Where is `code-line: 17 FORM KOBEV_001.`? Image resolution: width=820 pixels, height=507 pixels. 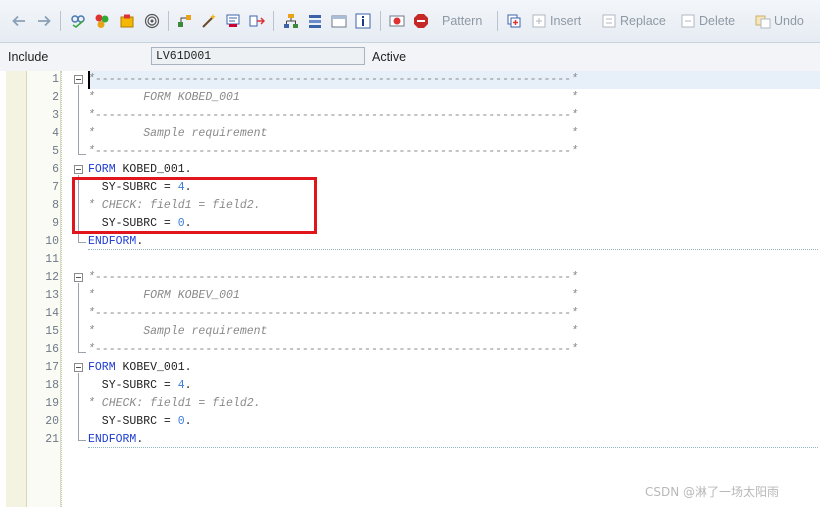
code-line: 17 FORM KOBEV_001. is located at coordinates (410, 368).